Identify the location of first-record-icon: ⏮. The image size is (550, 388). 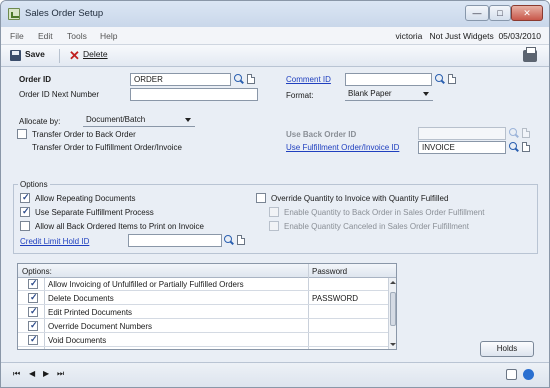
(16, 374).